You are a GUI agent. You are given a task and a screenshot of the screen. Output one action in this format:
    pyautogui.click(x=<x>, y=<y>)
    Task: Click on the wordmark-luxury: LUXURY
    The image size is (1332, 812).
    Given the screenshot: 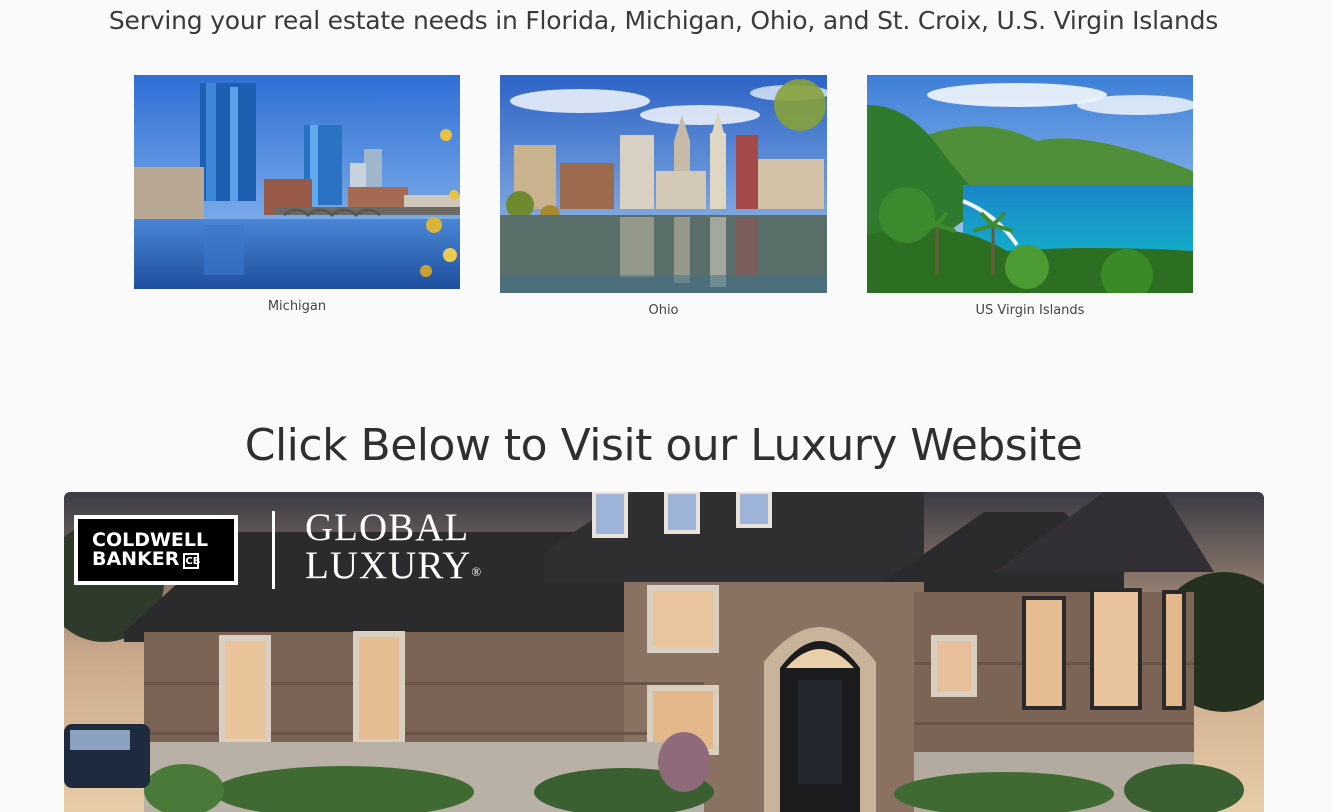 What is the action you would take?
    pyautogui.click(x=388, y=565)
    